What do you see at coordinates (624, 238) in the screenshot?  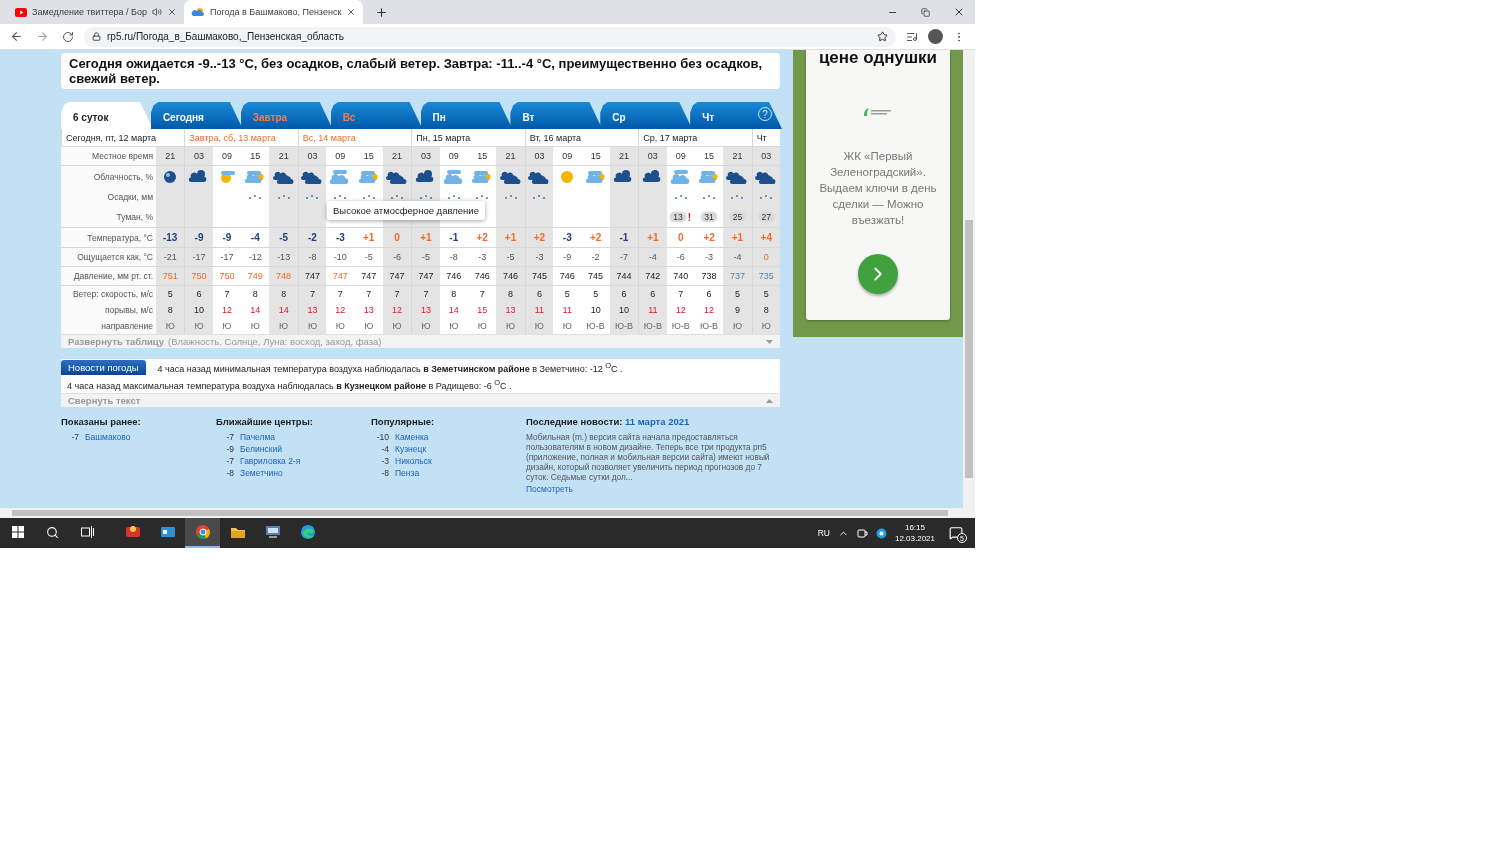 I see `temperature-cell: -1` at bounding box center [624, 238].